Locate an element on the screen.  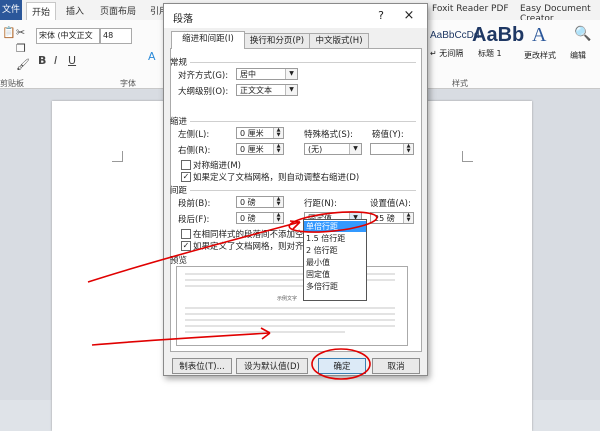
no-space-same-style-checkbox is located at coordinates (186, 234).